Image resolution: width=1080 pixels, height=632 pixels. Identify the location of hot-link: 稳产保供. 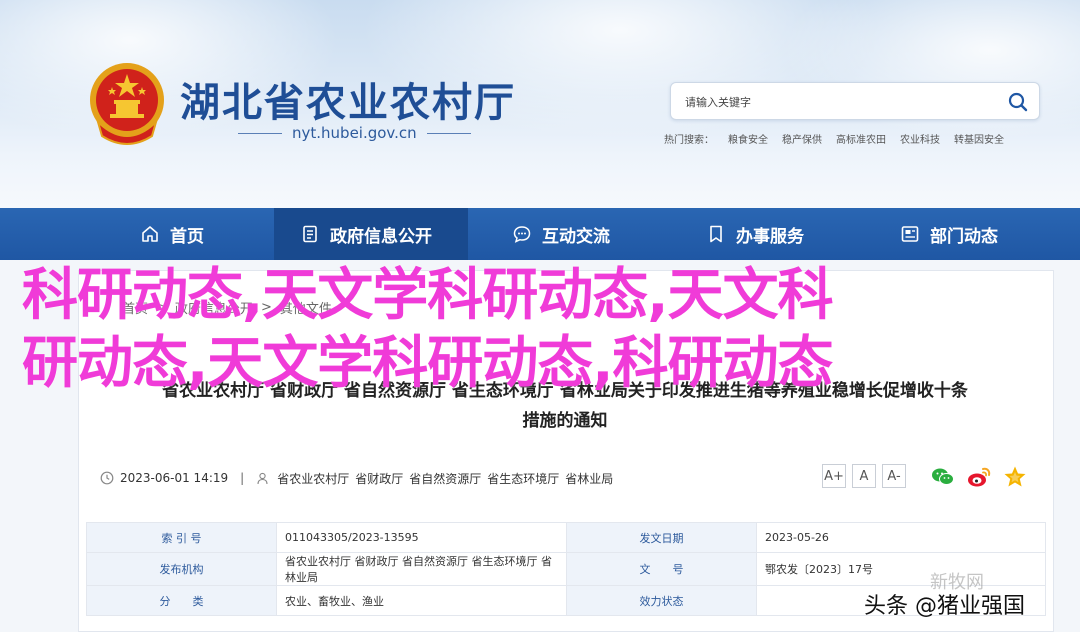
(802, 138).